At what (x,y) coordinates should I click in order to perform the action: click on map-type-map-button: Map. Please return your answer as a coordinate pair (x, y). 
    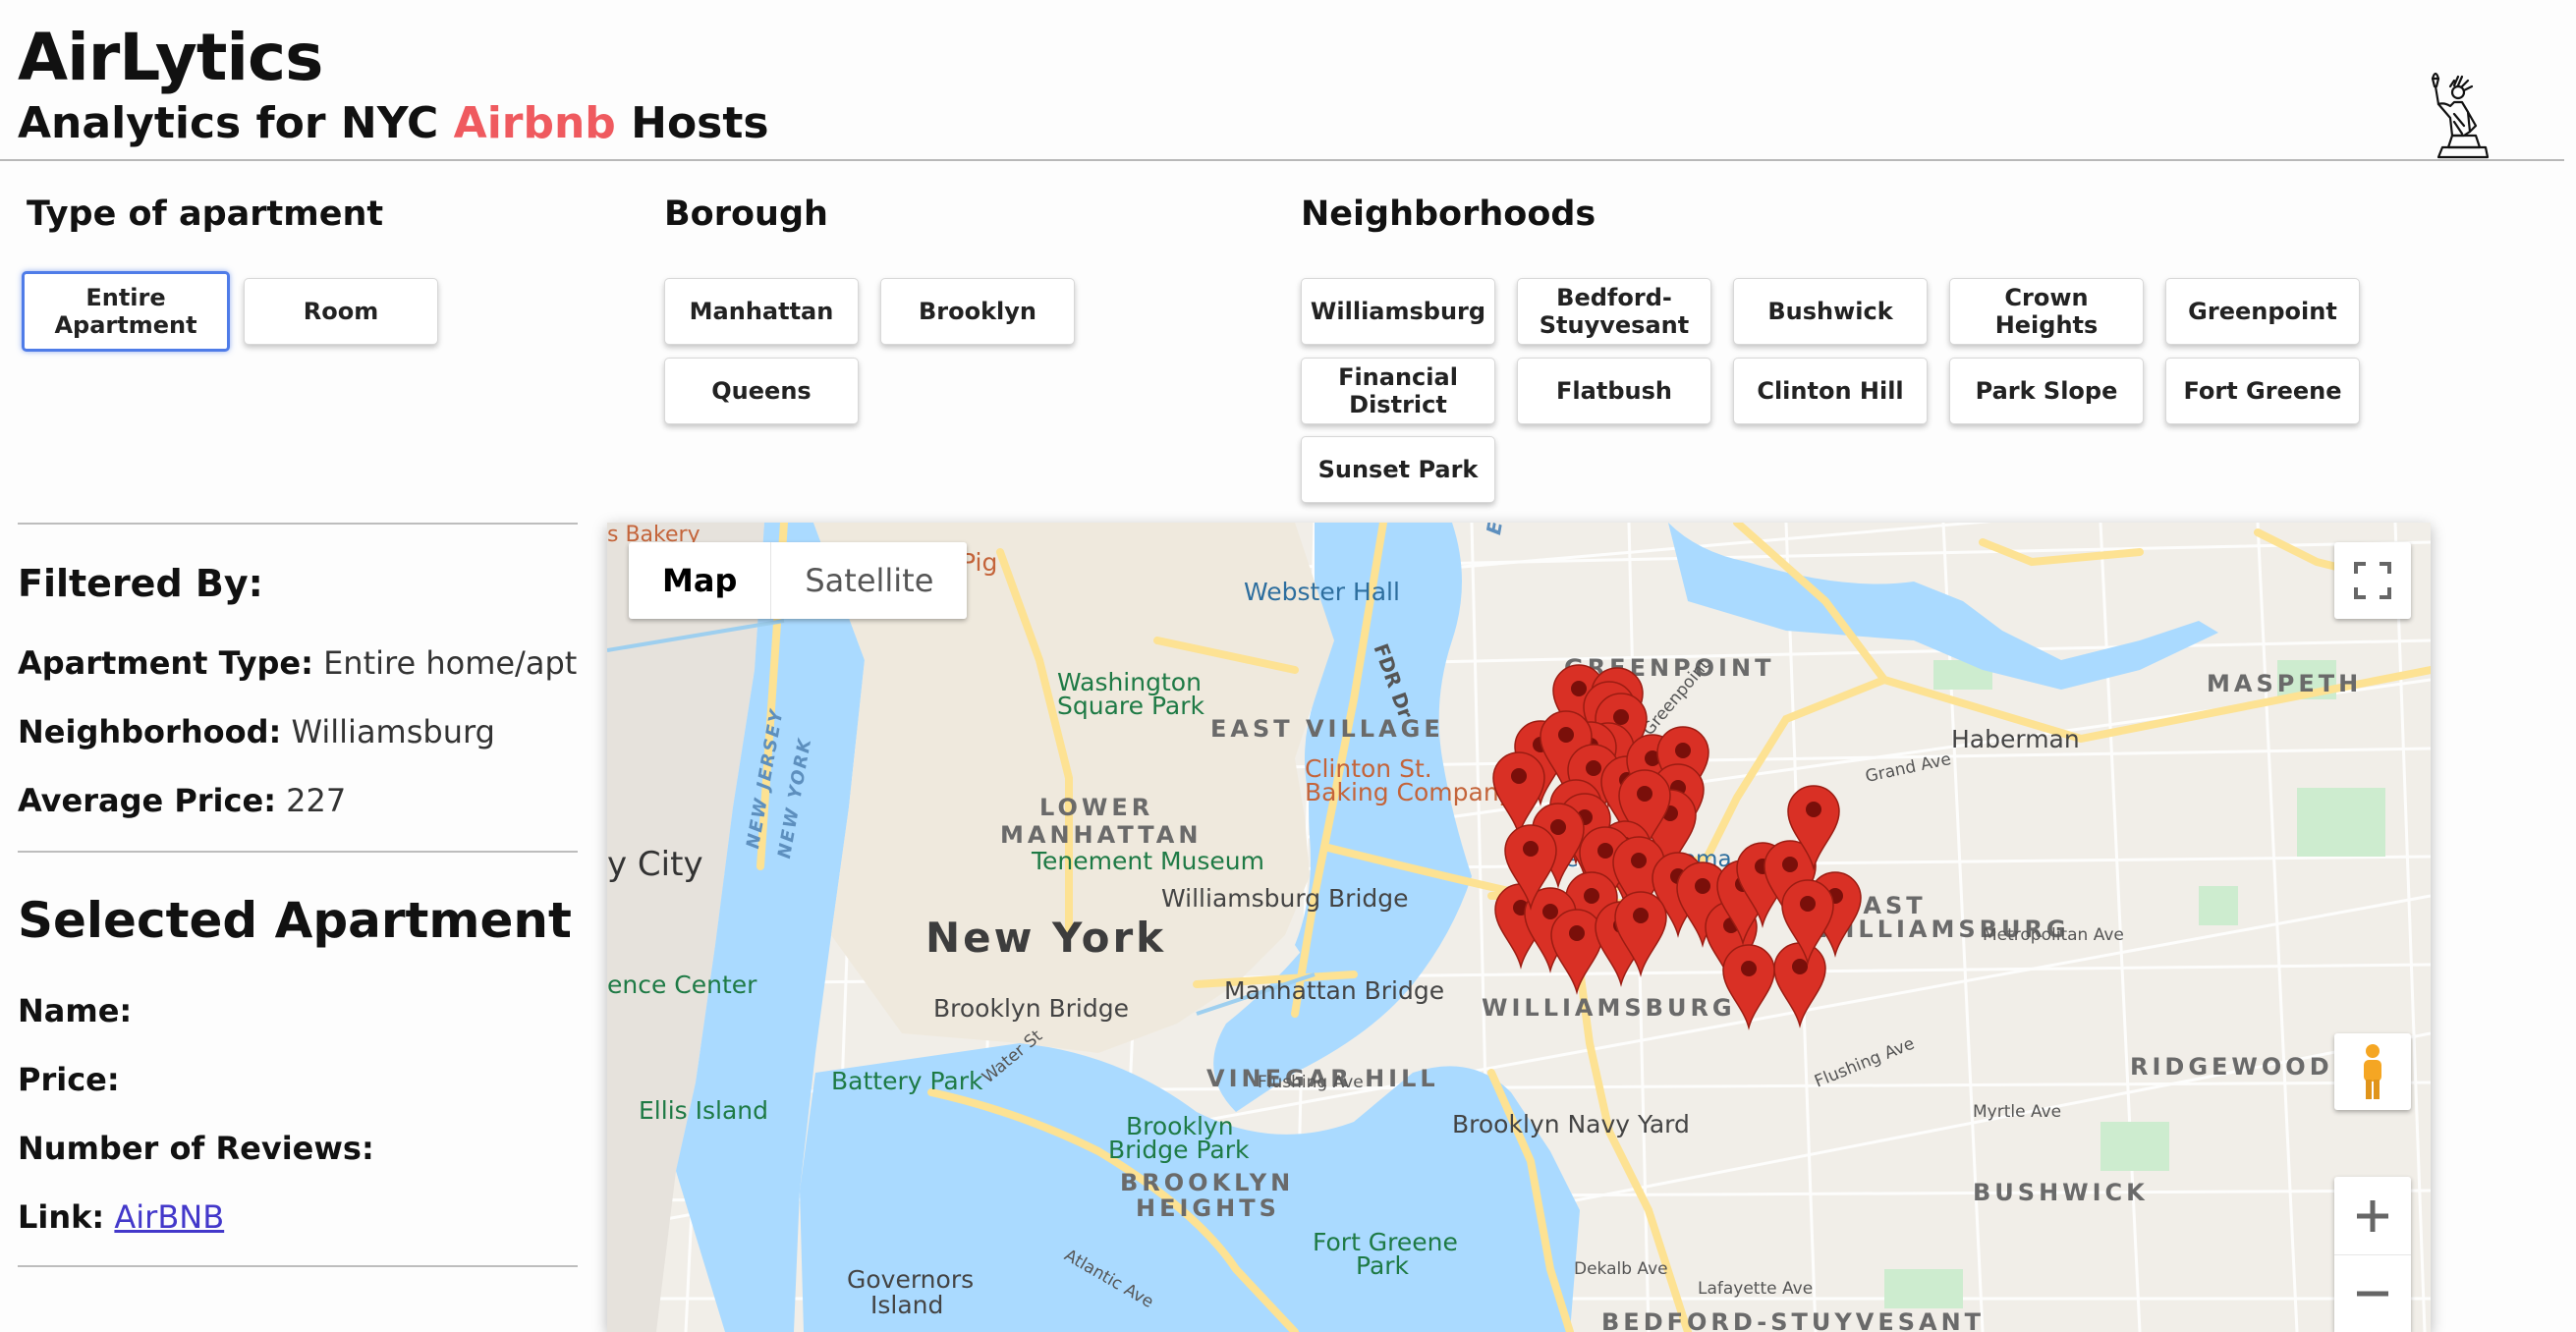
    Looking at the image, I should click on (700, 580).